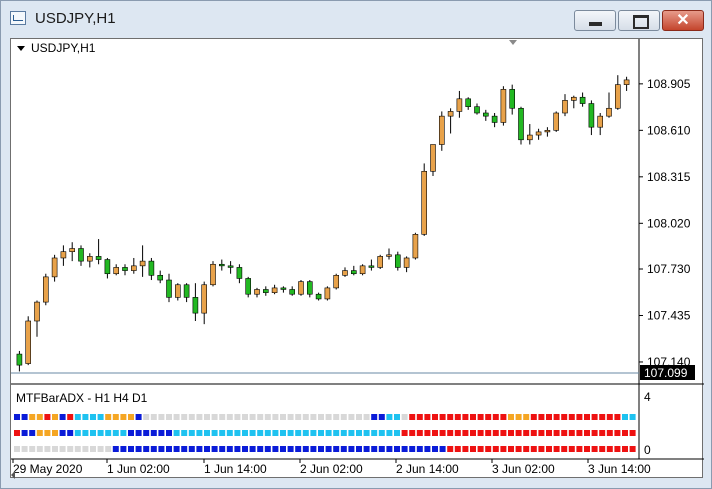  Describe the element at coordinates (331, 469) in the screenshot. I see `time-tick-label: 2 Jun 02:00` at that location.